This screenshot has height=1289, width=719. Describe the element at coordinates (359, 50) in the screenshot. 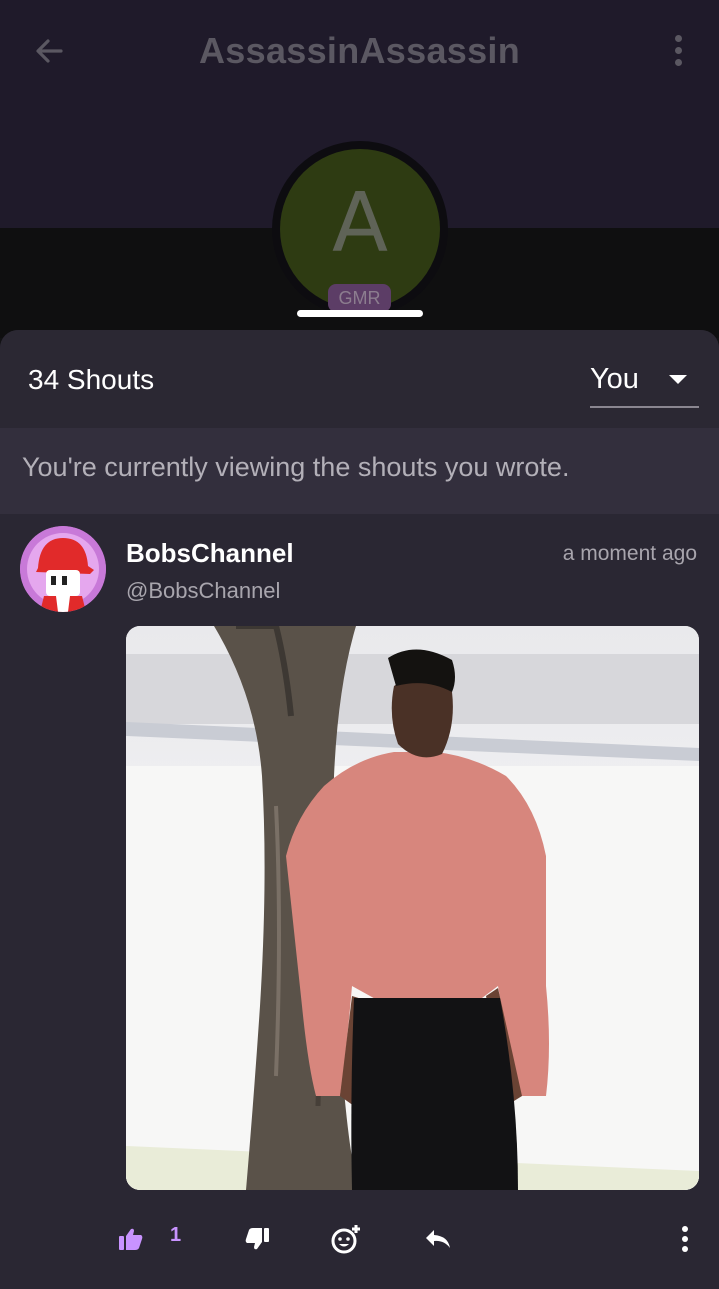

I see `page-title: AssassinAssassin` at that location.